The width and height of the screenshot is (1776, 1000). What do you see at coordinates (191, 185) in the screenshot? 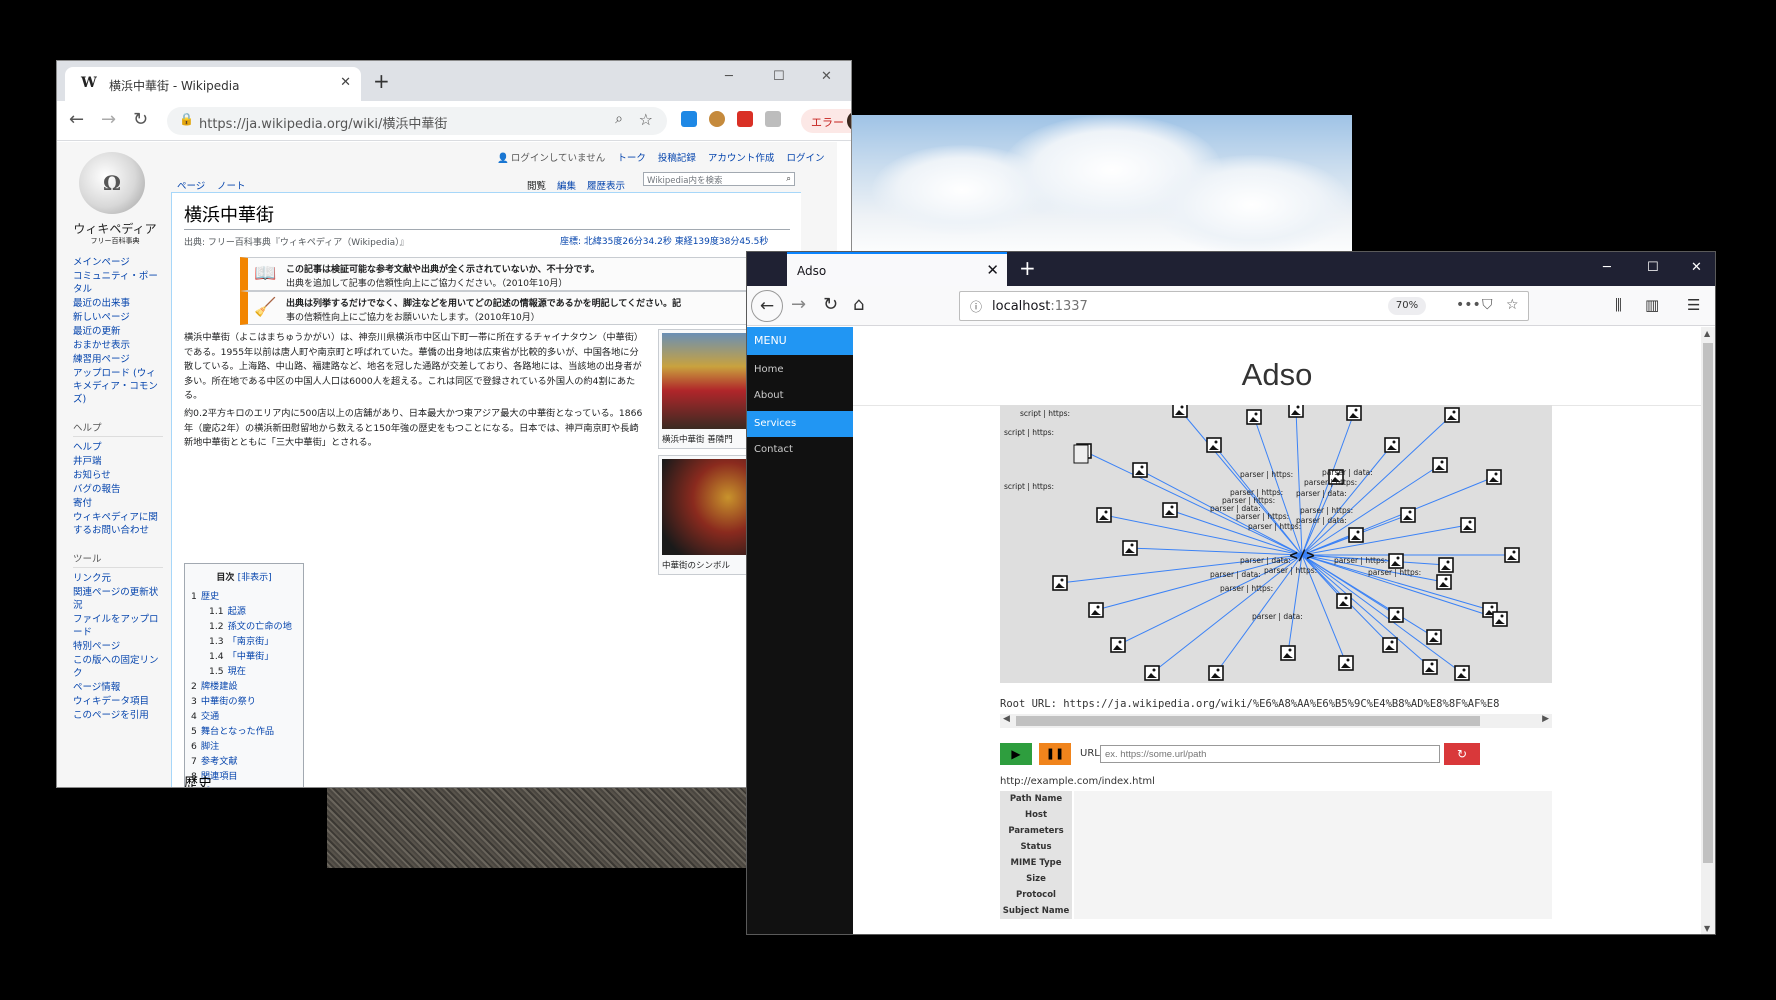
I see `tab-page: ページ` at bounding box center [191, 185].